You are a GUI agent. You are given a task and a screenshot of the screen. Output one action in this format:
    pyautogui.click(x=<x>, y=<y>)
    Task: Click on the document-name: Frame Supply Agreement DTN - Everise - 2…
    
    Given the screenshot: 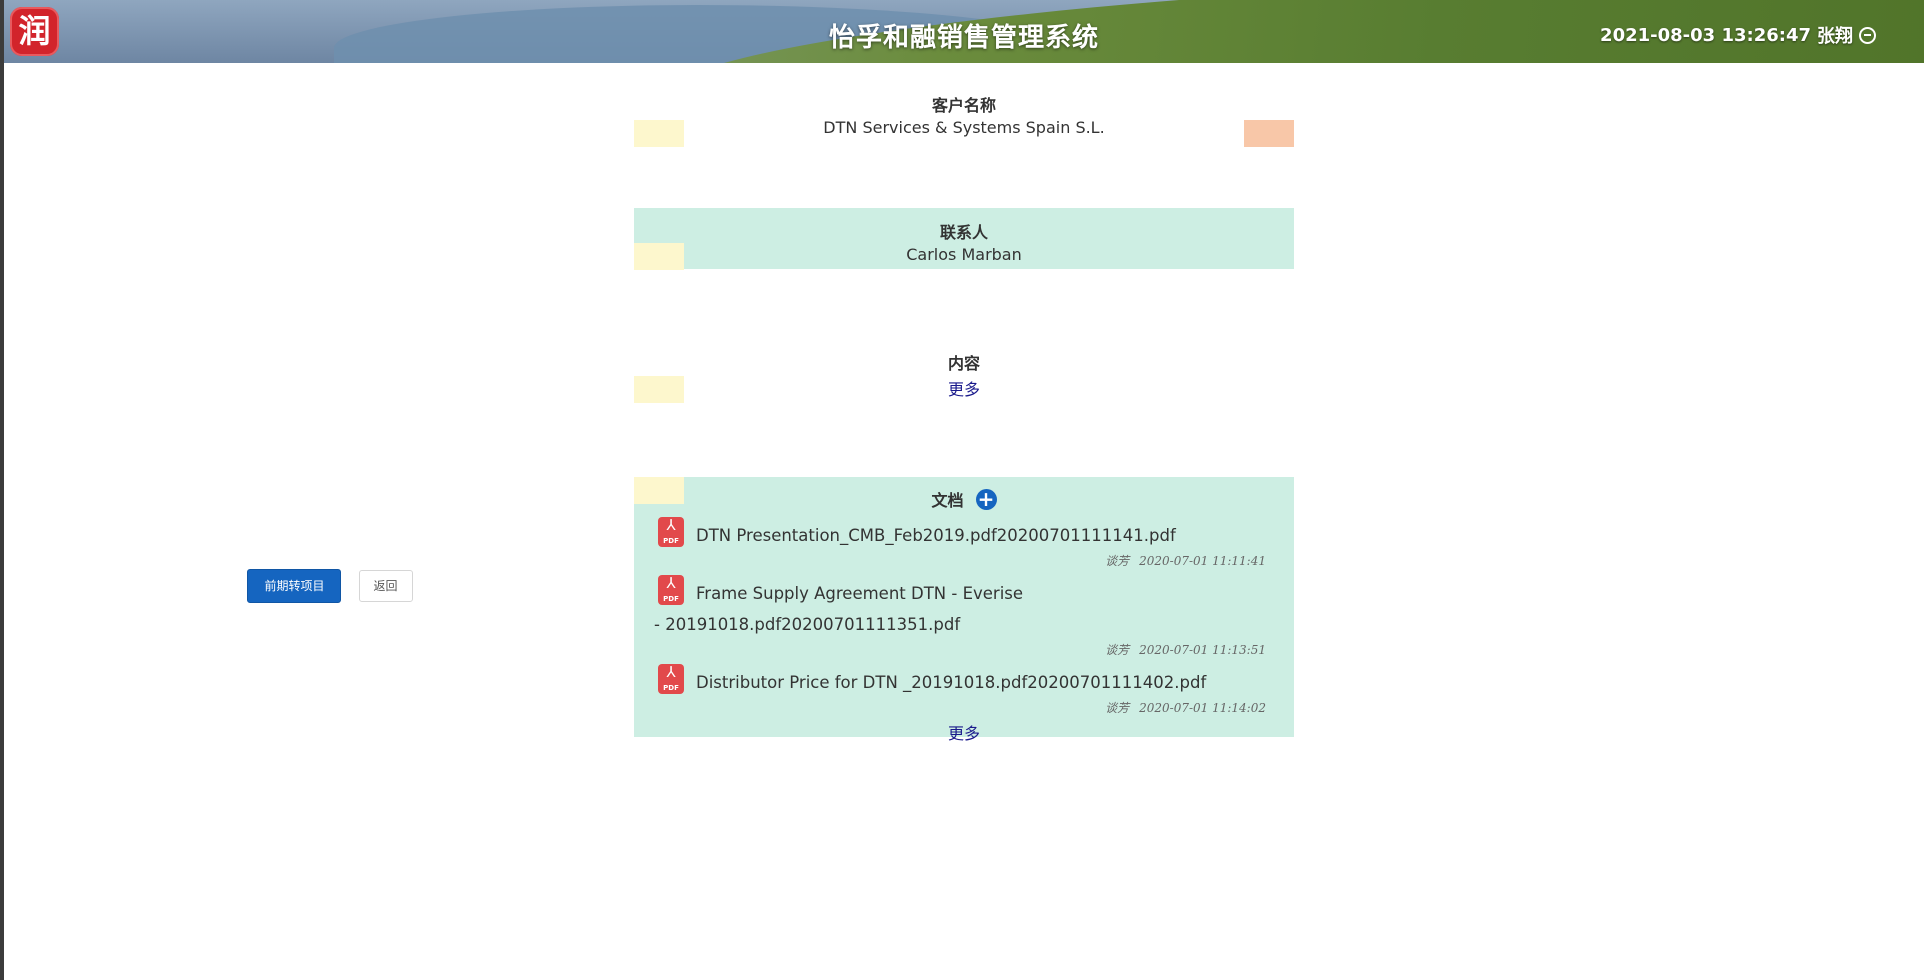 What is the action you would take?
    pyautogui.click(x=838, y=609)
    